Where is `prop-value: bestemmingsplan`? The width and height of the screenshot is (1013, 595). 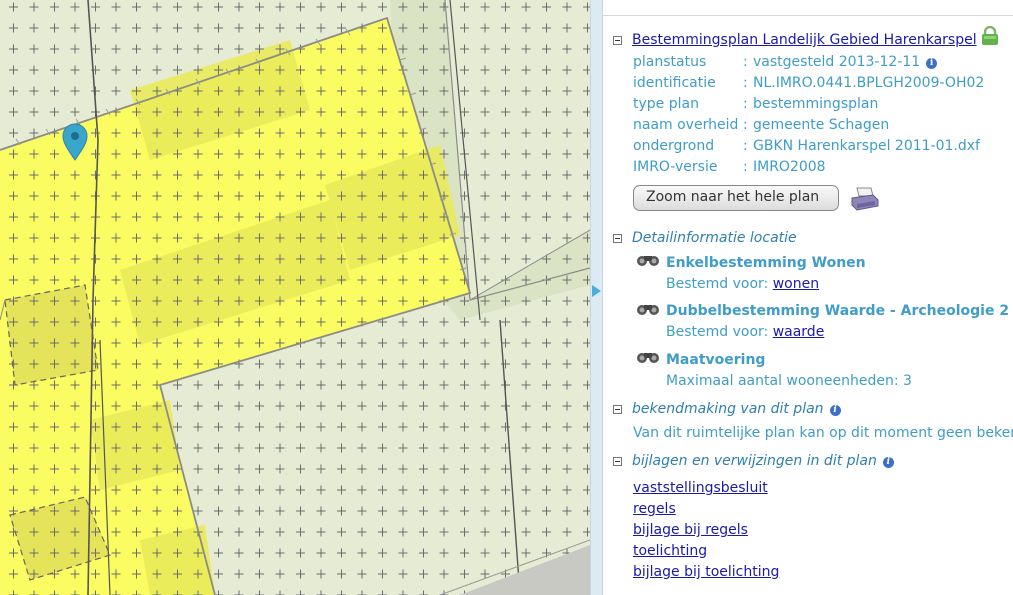 prop-value: bestemmingsplan is located at coordinates (816, 104).